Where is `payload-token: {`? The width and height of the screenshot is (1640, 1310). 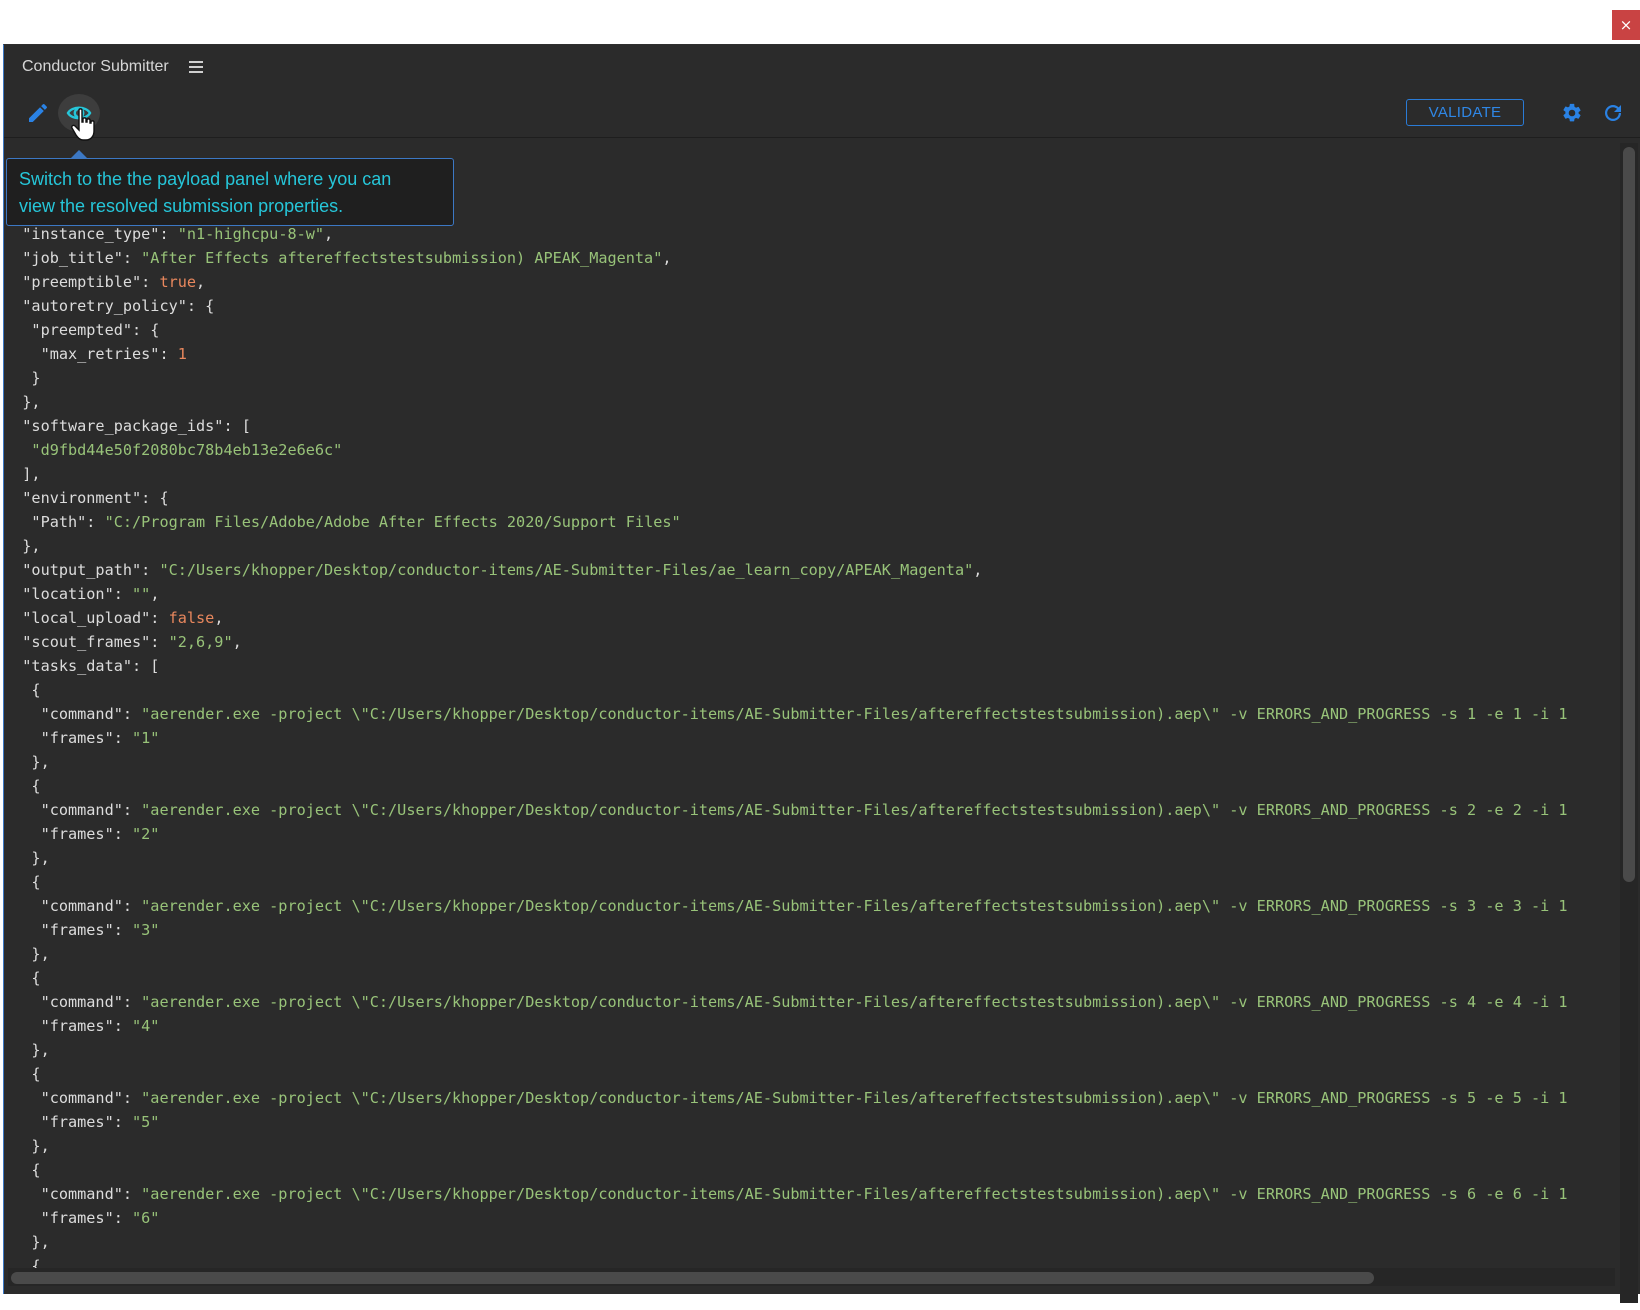
payload-token: { is located at coordinates (22, 1074).